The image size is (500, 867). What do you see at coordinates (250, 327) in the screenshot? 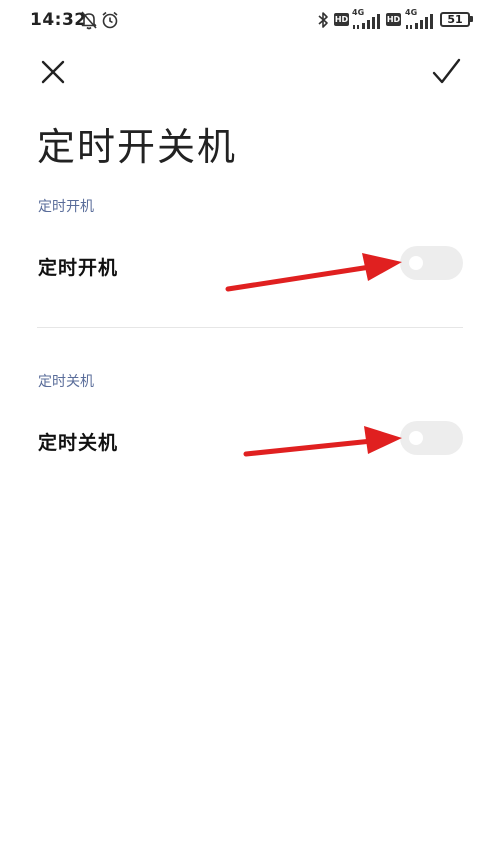
I see `divider` at bounding box center [250, 327].